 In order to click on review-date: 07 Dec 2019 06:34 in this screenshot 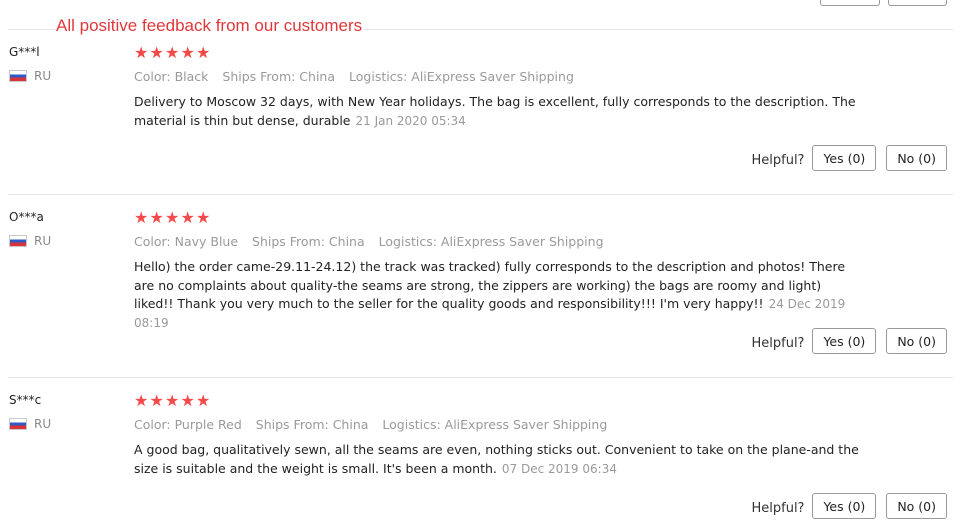, I will do `click(559, 468)`.